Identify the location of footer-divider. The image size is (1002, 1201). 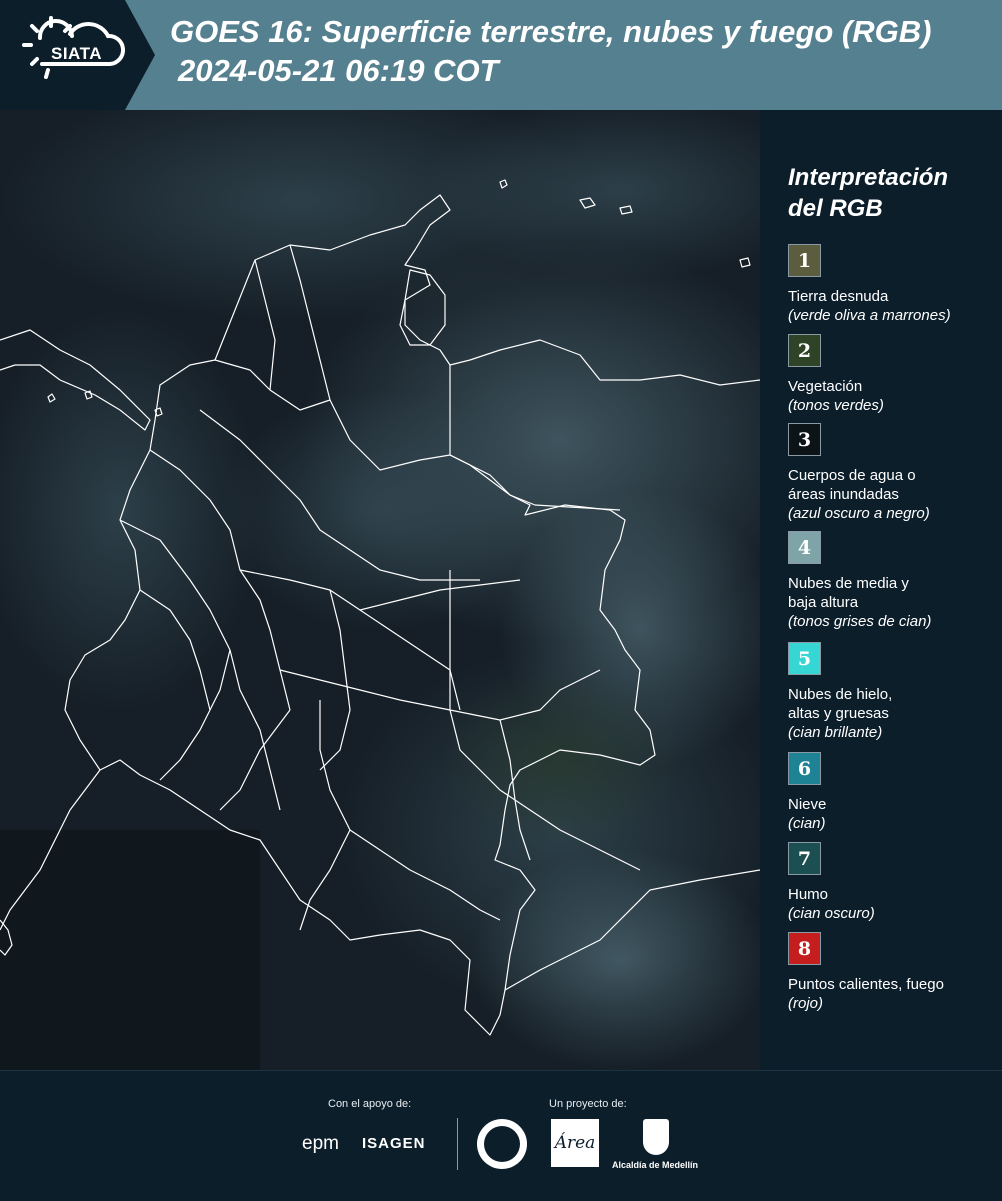
(457, 1144).